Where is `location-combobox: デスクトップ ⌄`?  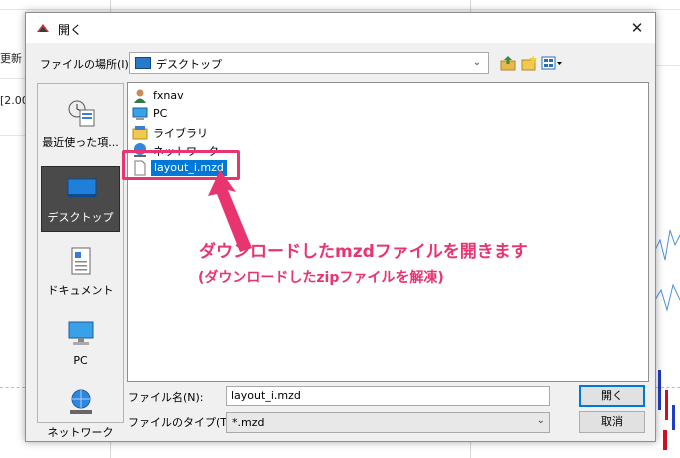 location-combobox: デスクトップ ⌄ is located at coordinates (309, 63).